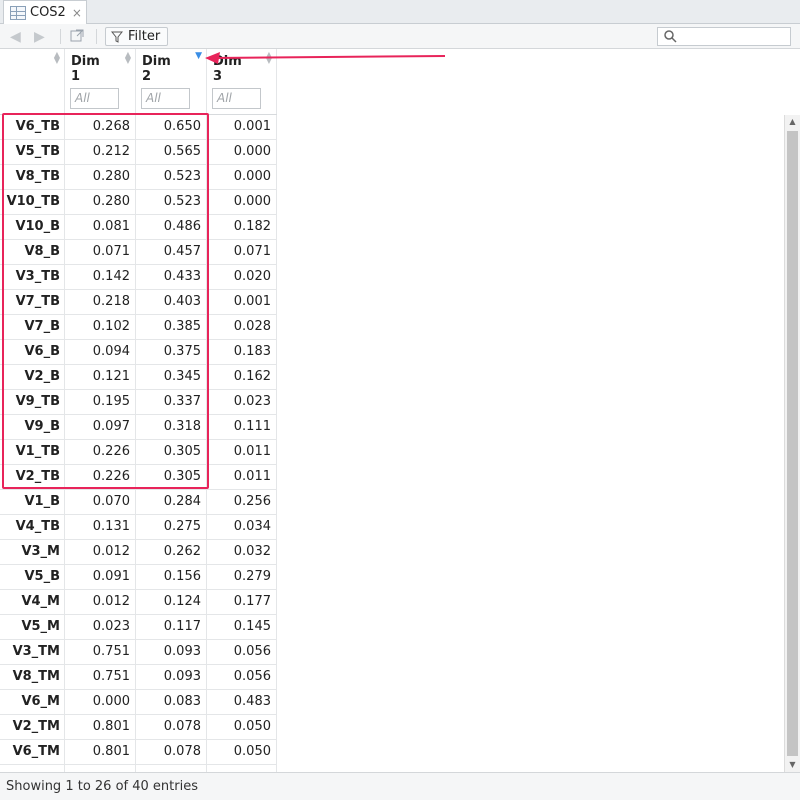 The image size is (800, 800). Describe the element at coordinates (138, 602) in the screenshot. I see `table-row: V4_M 0.012 0.124 0.177` at that location.